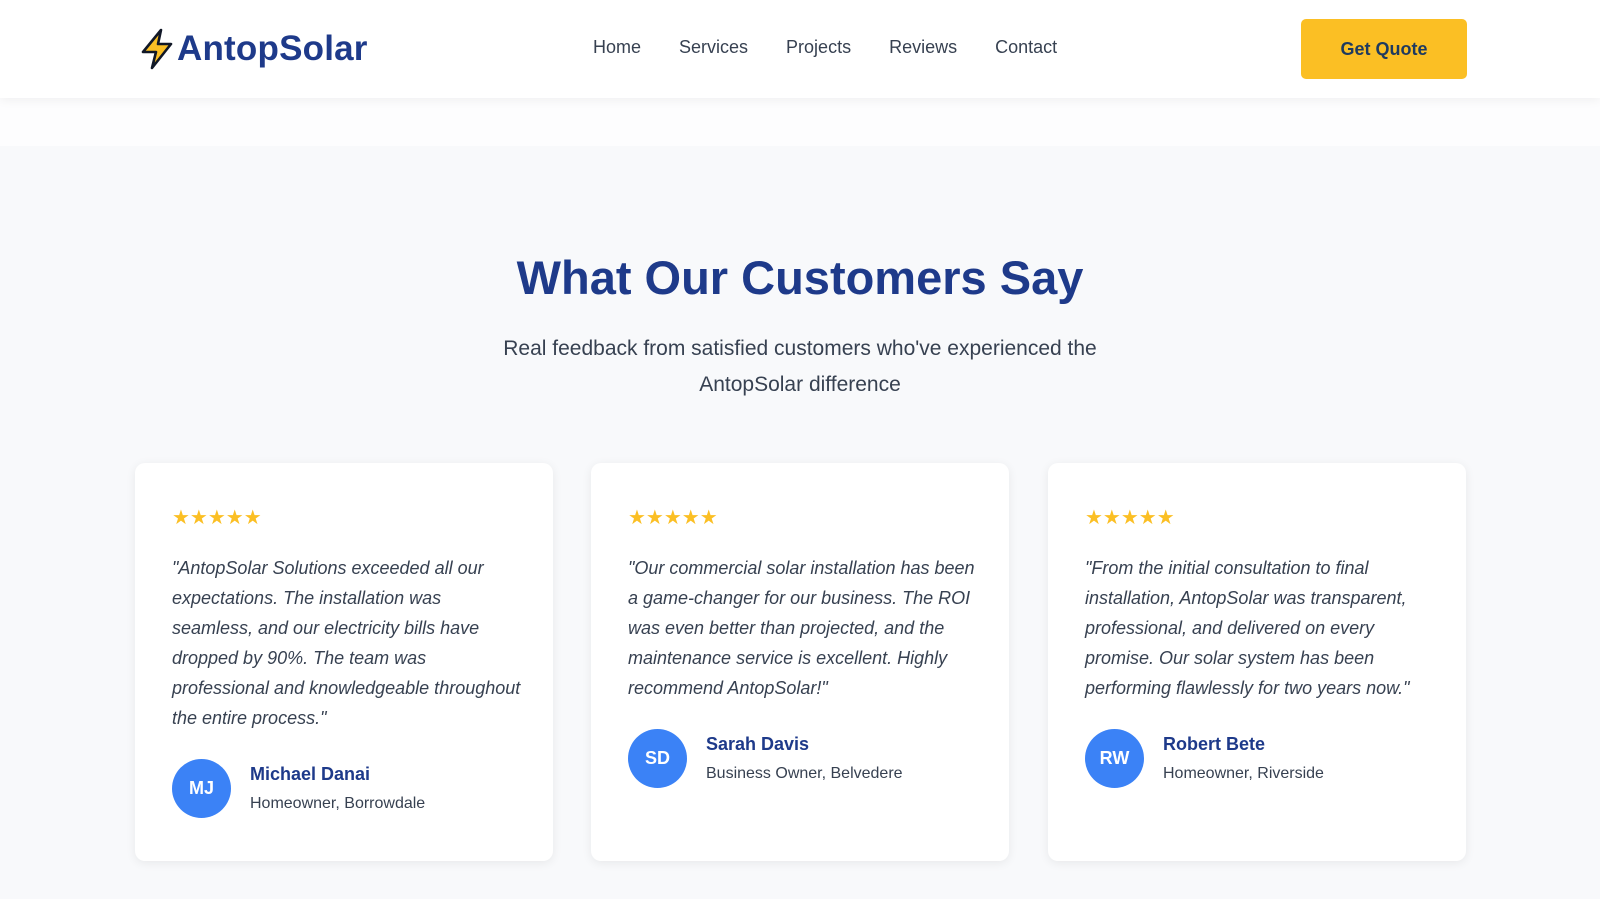  What do you see at coordinates (617, 47) in the screenshot?
I see `nav-home: Home` at bounding box center [617, 47].